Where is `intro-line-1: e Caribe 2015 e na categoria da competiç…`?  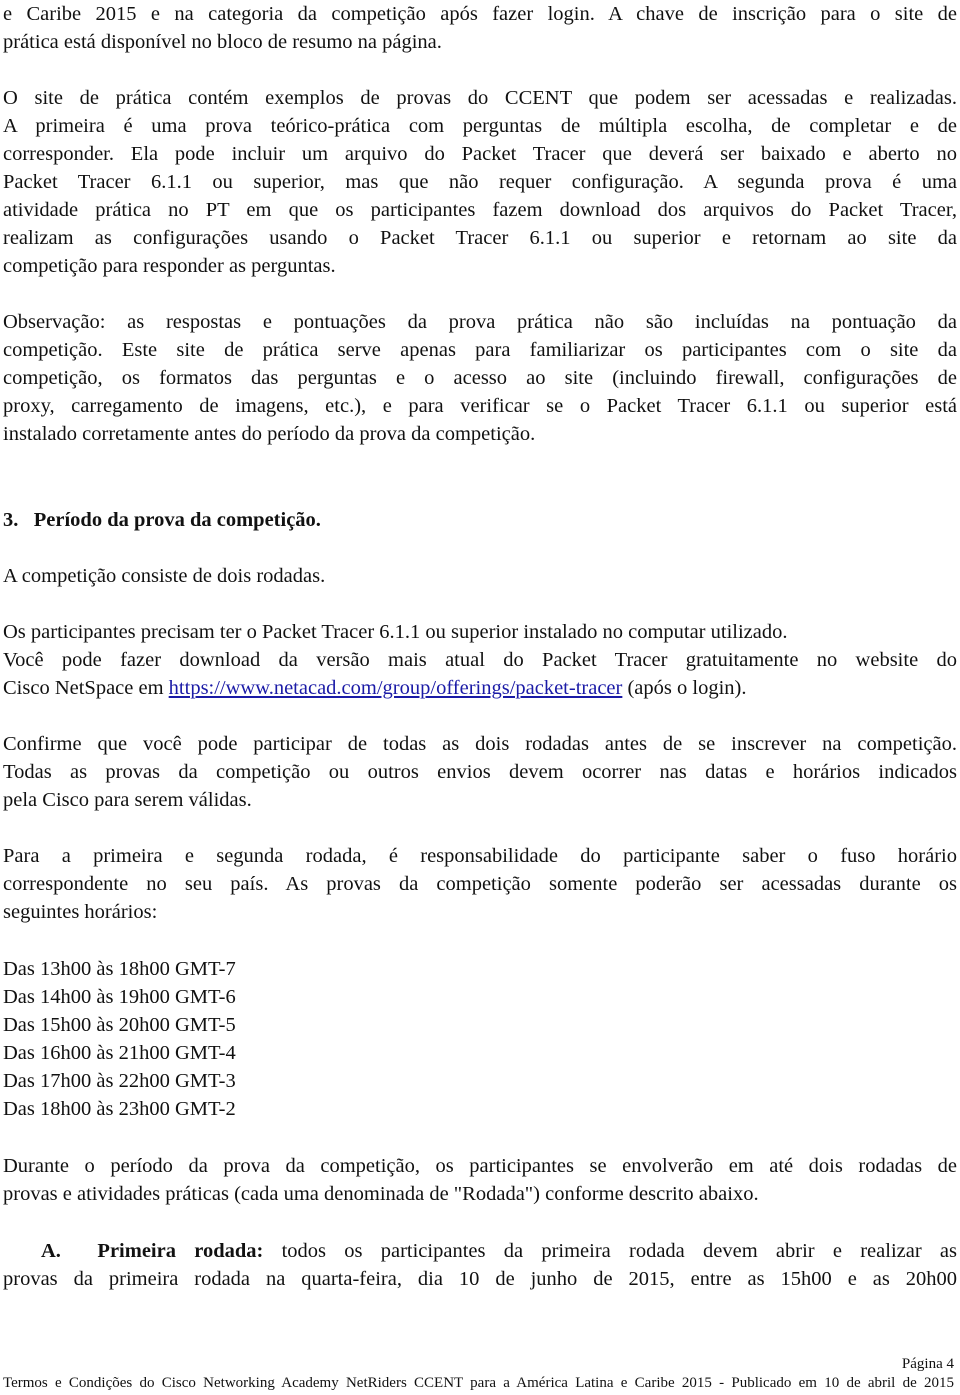
intro-line-1: e Caribe 2015 e na categoria da competiç… is located at coordinates (480, 14).